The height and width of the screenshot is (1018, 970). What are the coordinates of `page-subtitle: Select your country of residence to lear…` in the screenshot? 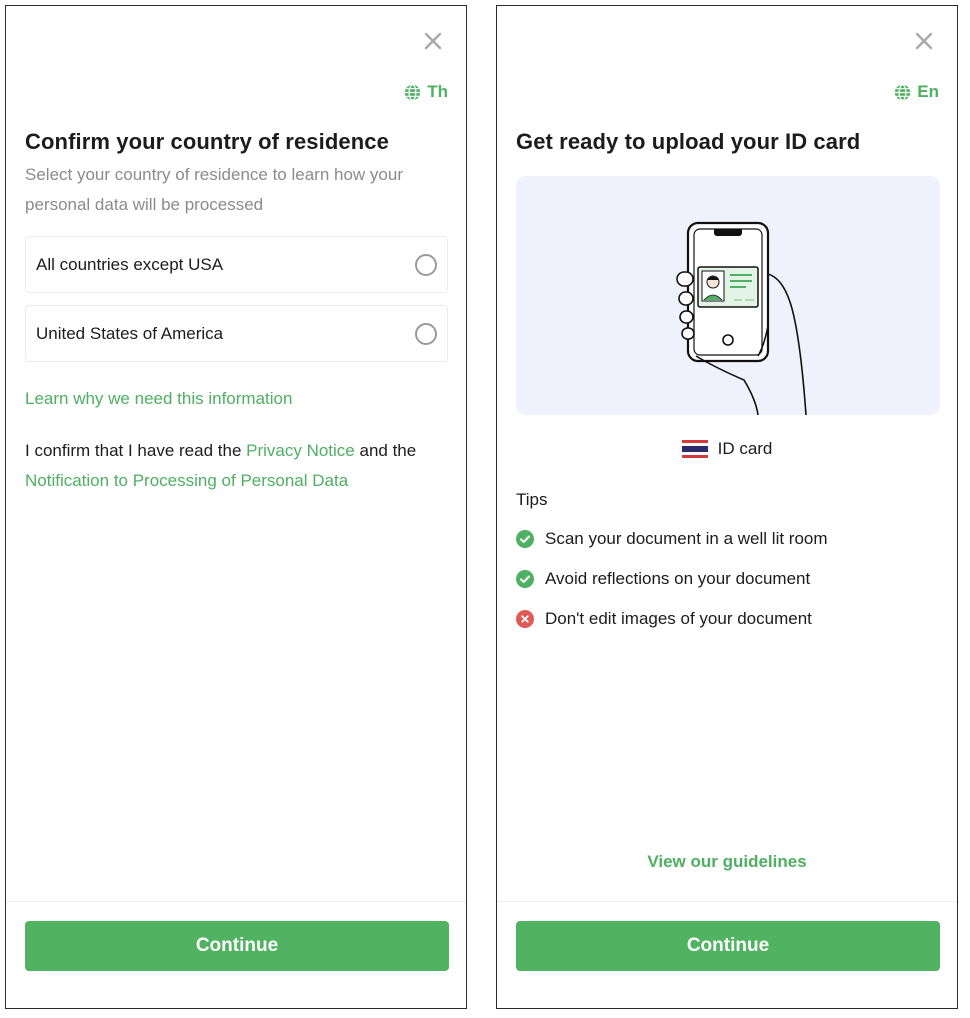 It's located at (214, 189).